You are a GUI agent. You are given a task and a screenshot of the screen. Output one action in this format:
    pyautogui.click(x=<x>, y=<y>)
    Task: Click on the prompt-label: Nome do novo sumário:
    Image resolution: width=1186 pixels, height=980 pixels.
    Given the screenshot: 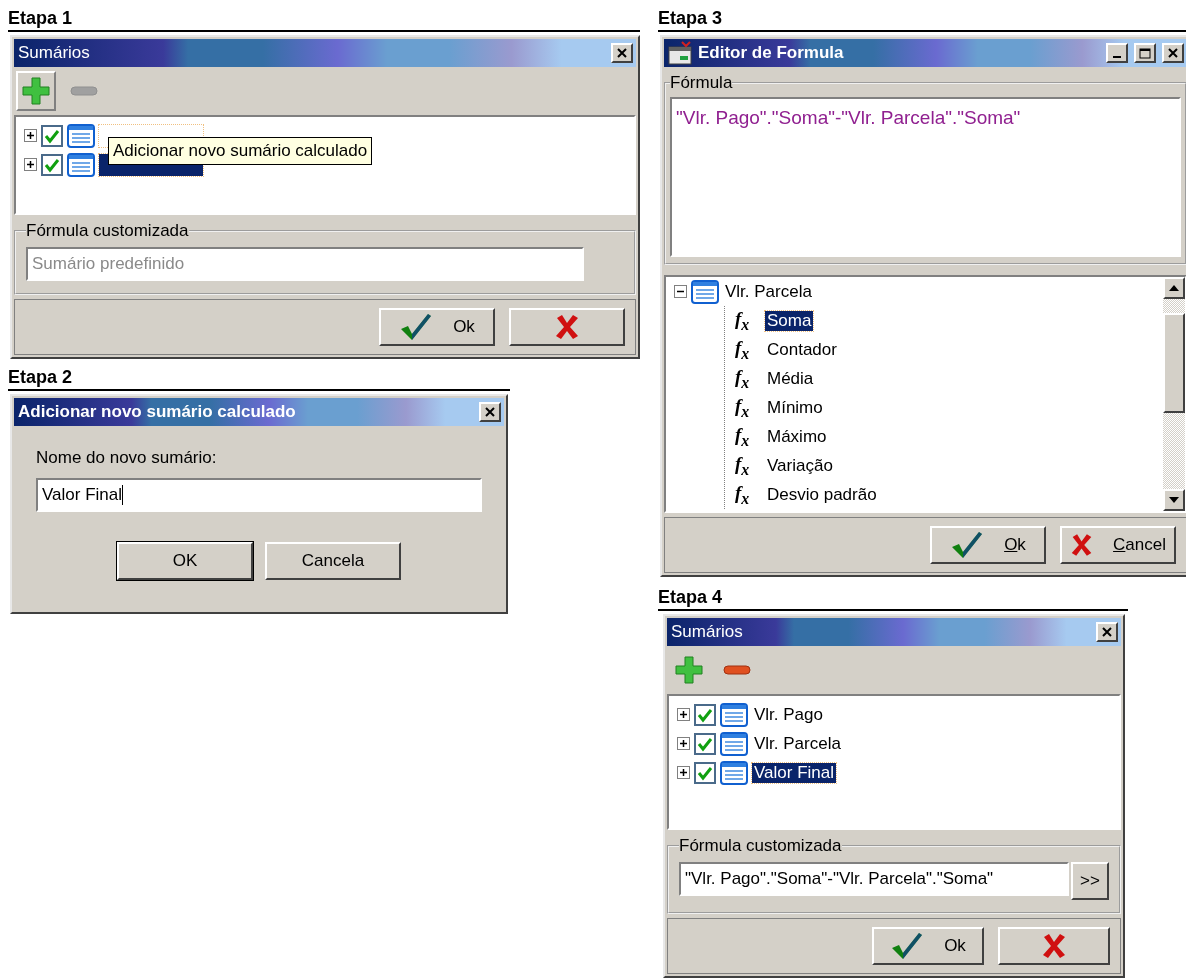 What is the action you would take?
    pyautogui.click(x=127, y=458)
    